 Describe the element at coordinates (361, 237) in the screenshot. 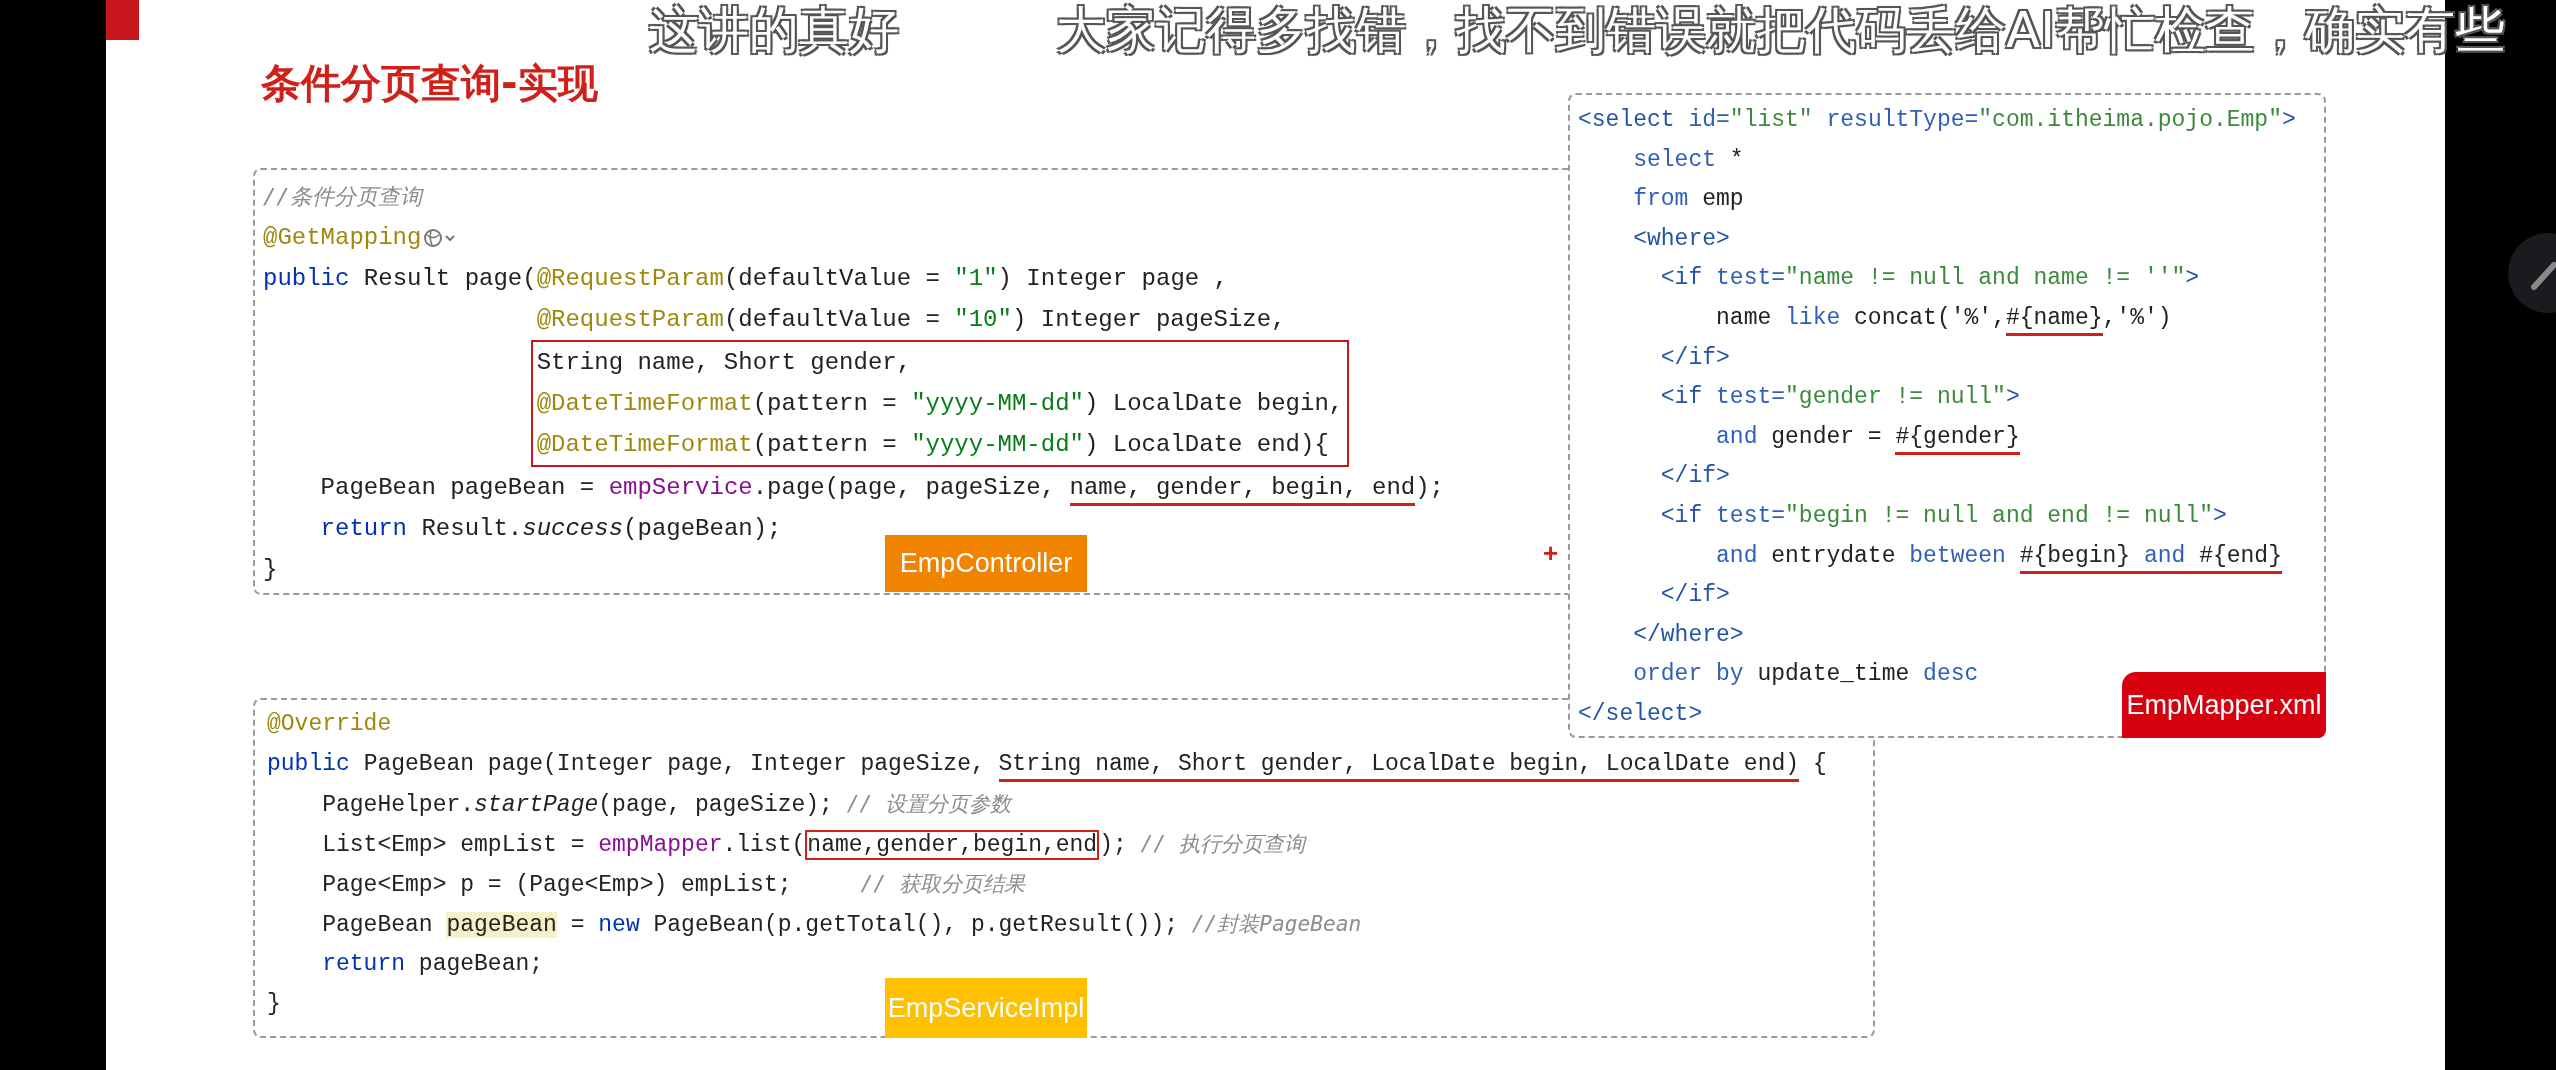

I see `code-line: @GetMapping` at that location.